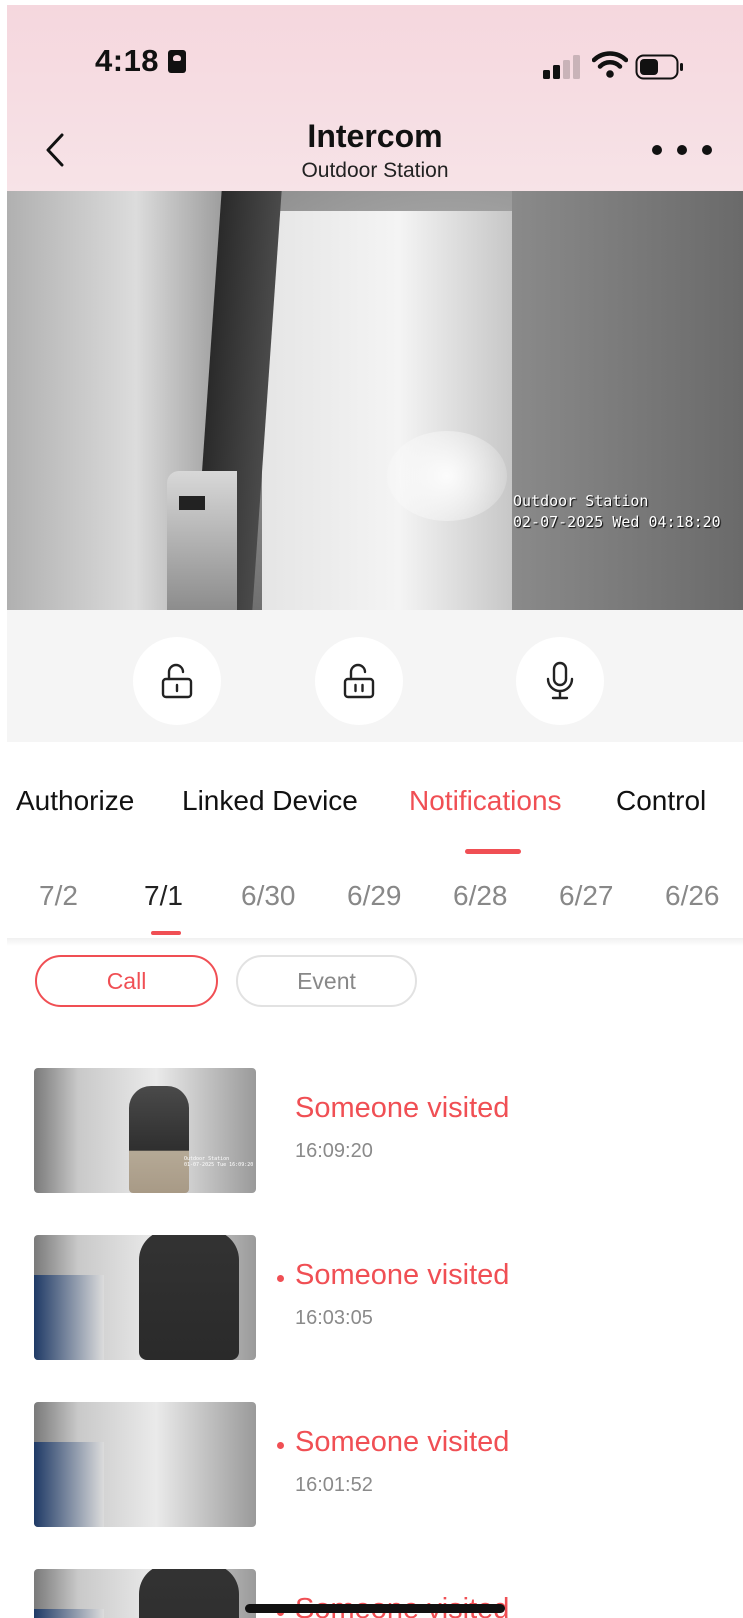 The image size is (743, 1618). Describe the element at coordinates (126, 981) in the screenshot. I see `filter-call-button: Call` at that location.